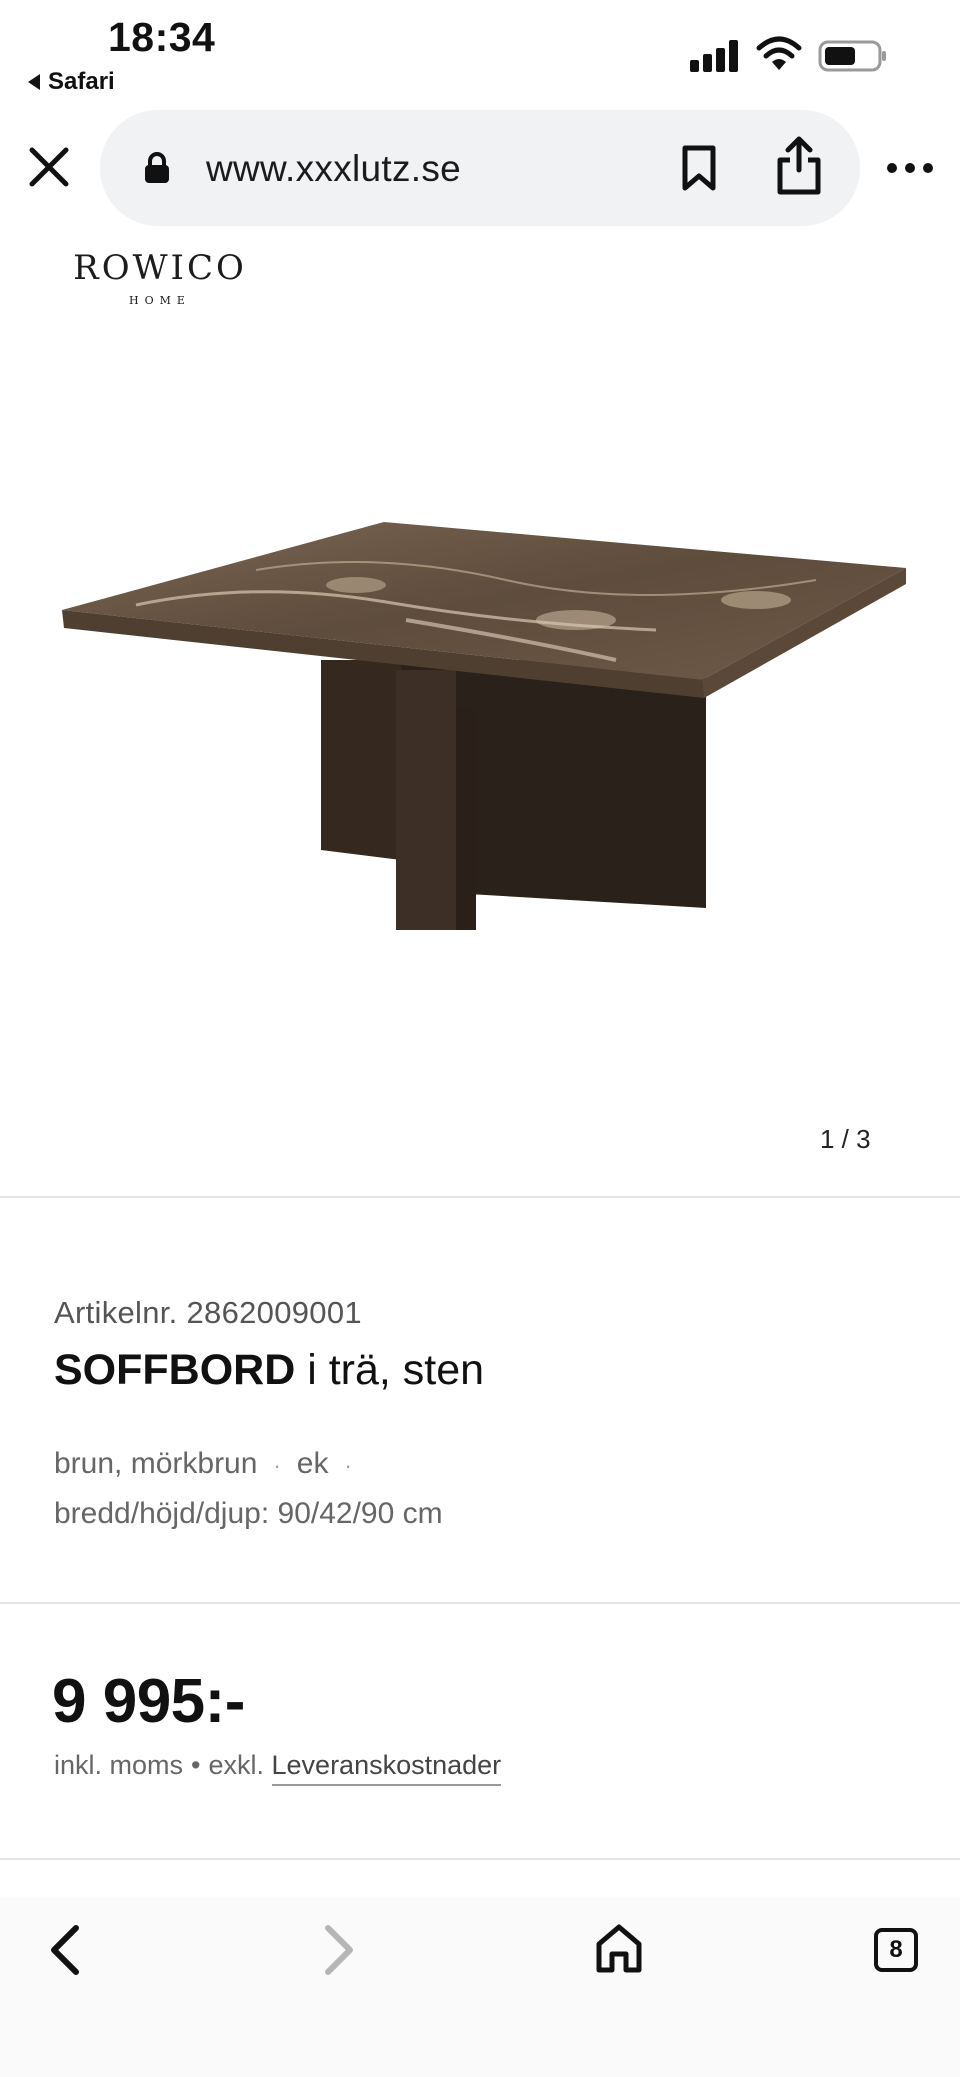 Image resolution: width=960 pixels, height=2077 pixels. I want to click on spec-line-1: brun, mörkbrun · ek ·, so click(248, 1465).